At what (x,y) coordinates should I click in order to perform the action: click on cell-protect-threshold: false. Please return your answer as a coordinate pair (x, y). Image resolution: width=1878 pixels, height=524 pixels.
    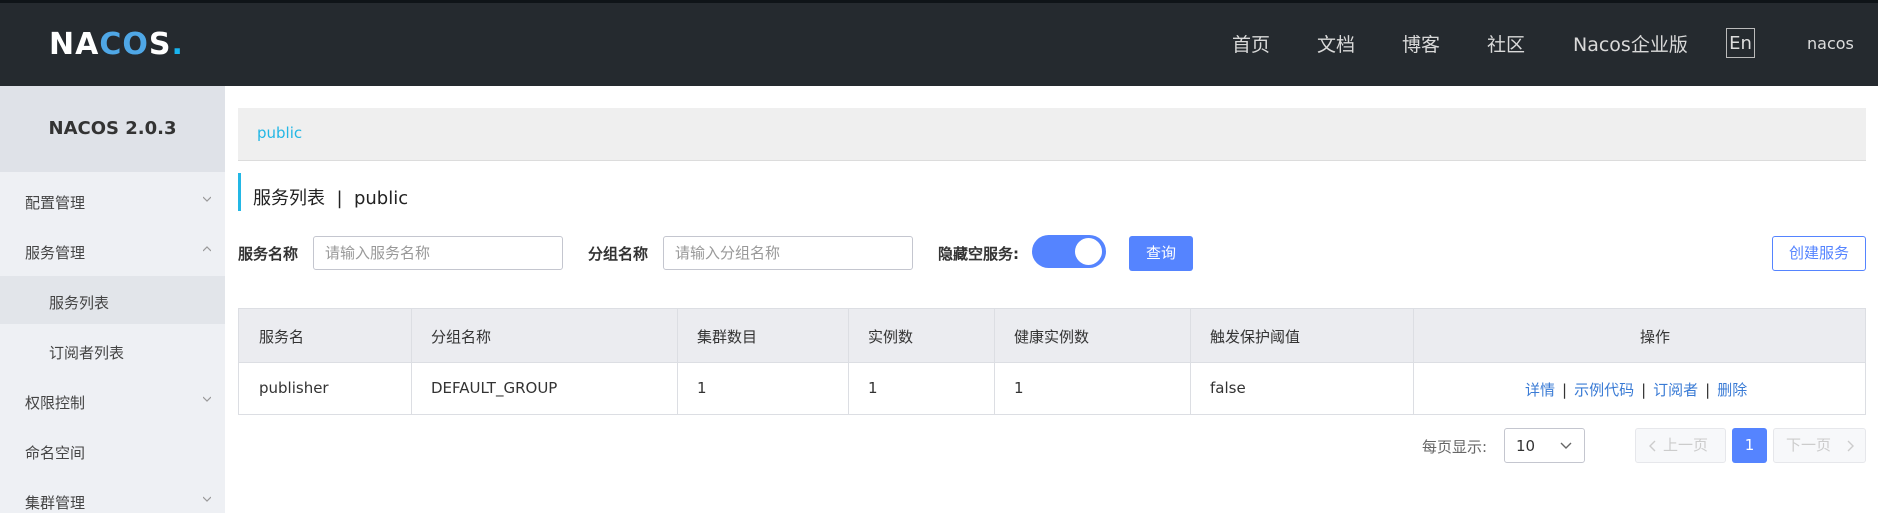
    Looking at the image, I should click on (1228, 388).